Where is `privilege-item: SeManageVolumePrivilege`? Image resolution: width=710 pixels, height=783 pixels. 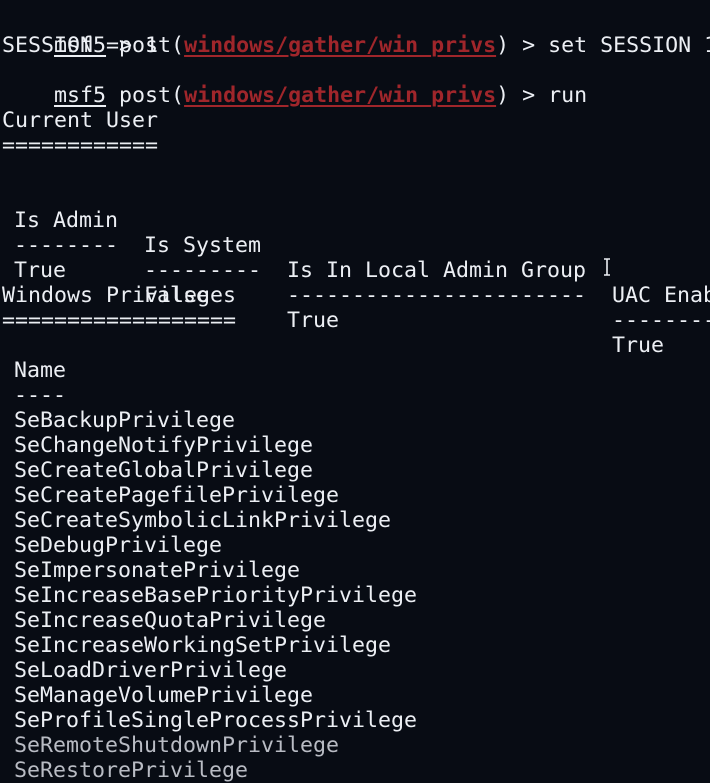
privilege-item: SeManageVolumePrivilege is located at coordinates (164, 695).